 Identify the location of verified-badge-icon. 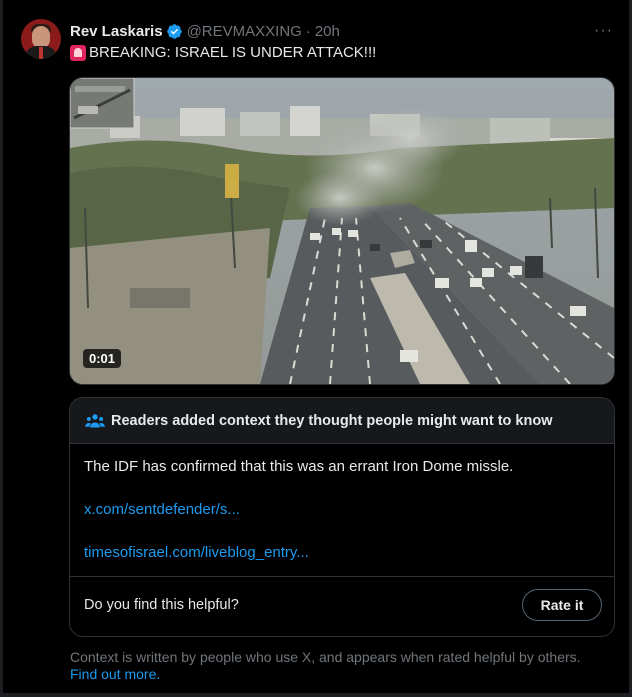
(174, 31).